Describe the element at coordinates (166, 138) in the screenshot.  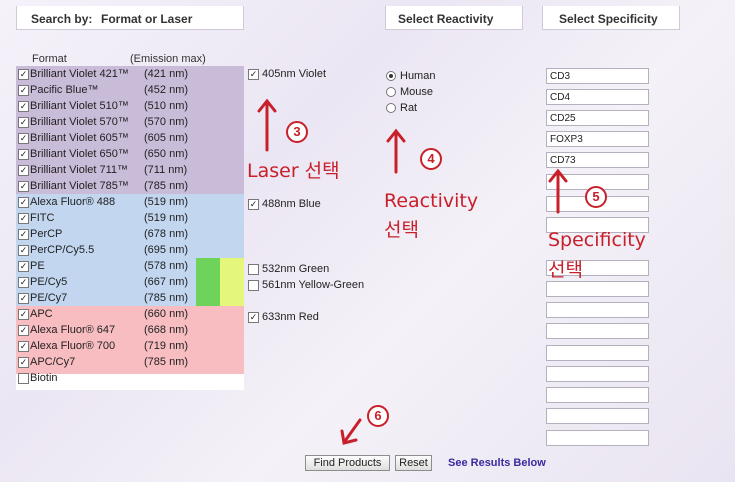
I see `format-emission: (605 nm)` at that location.